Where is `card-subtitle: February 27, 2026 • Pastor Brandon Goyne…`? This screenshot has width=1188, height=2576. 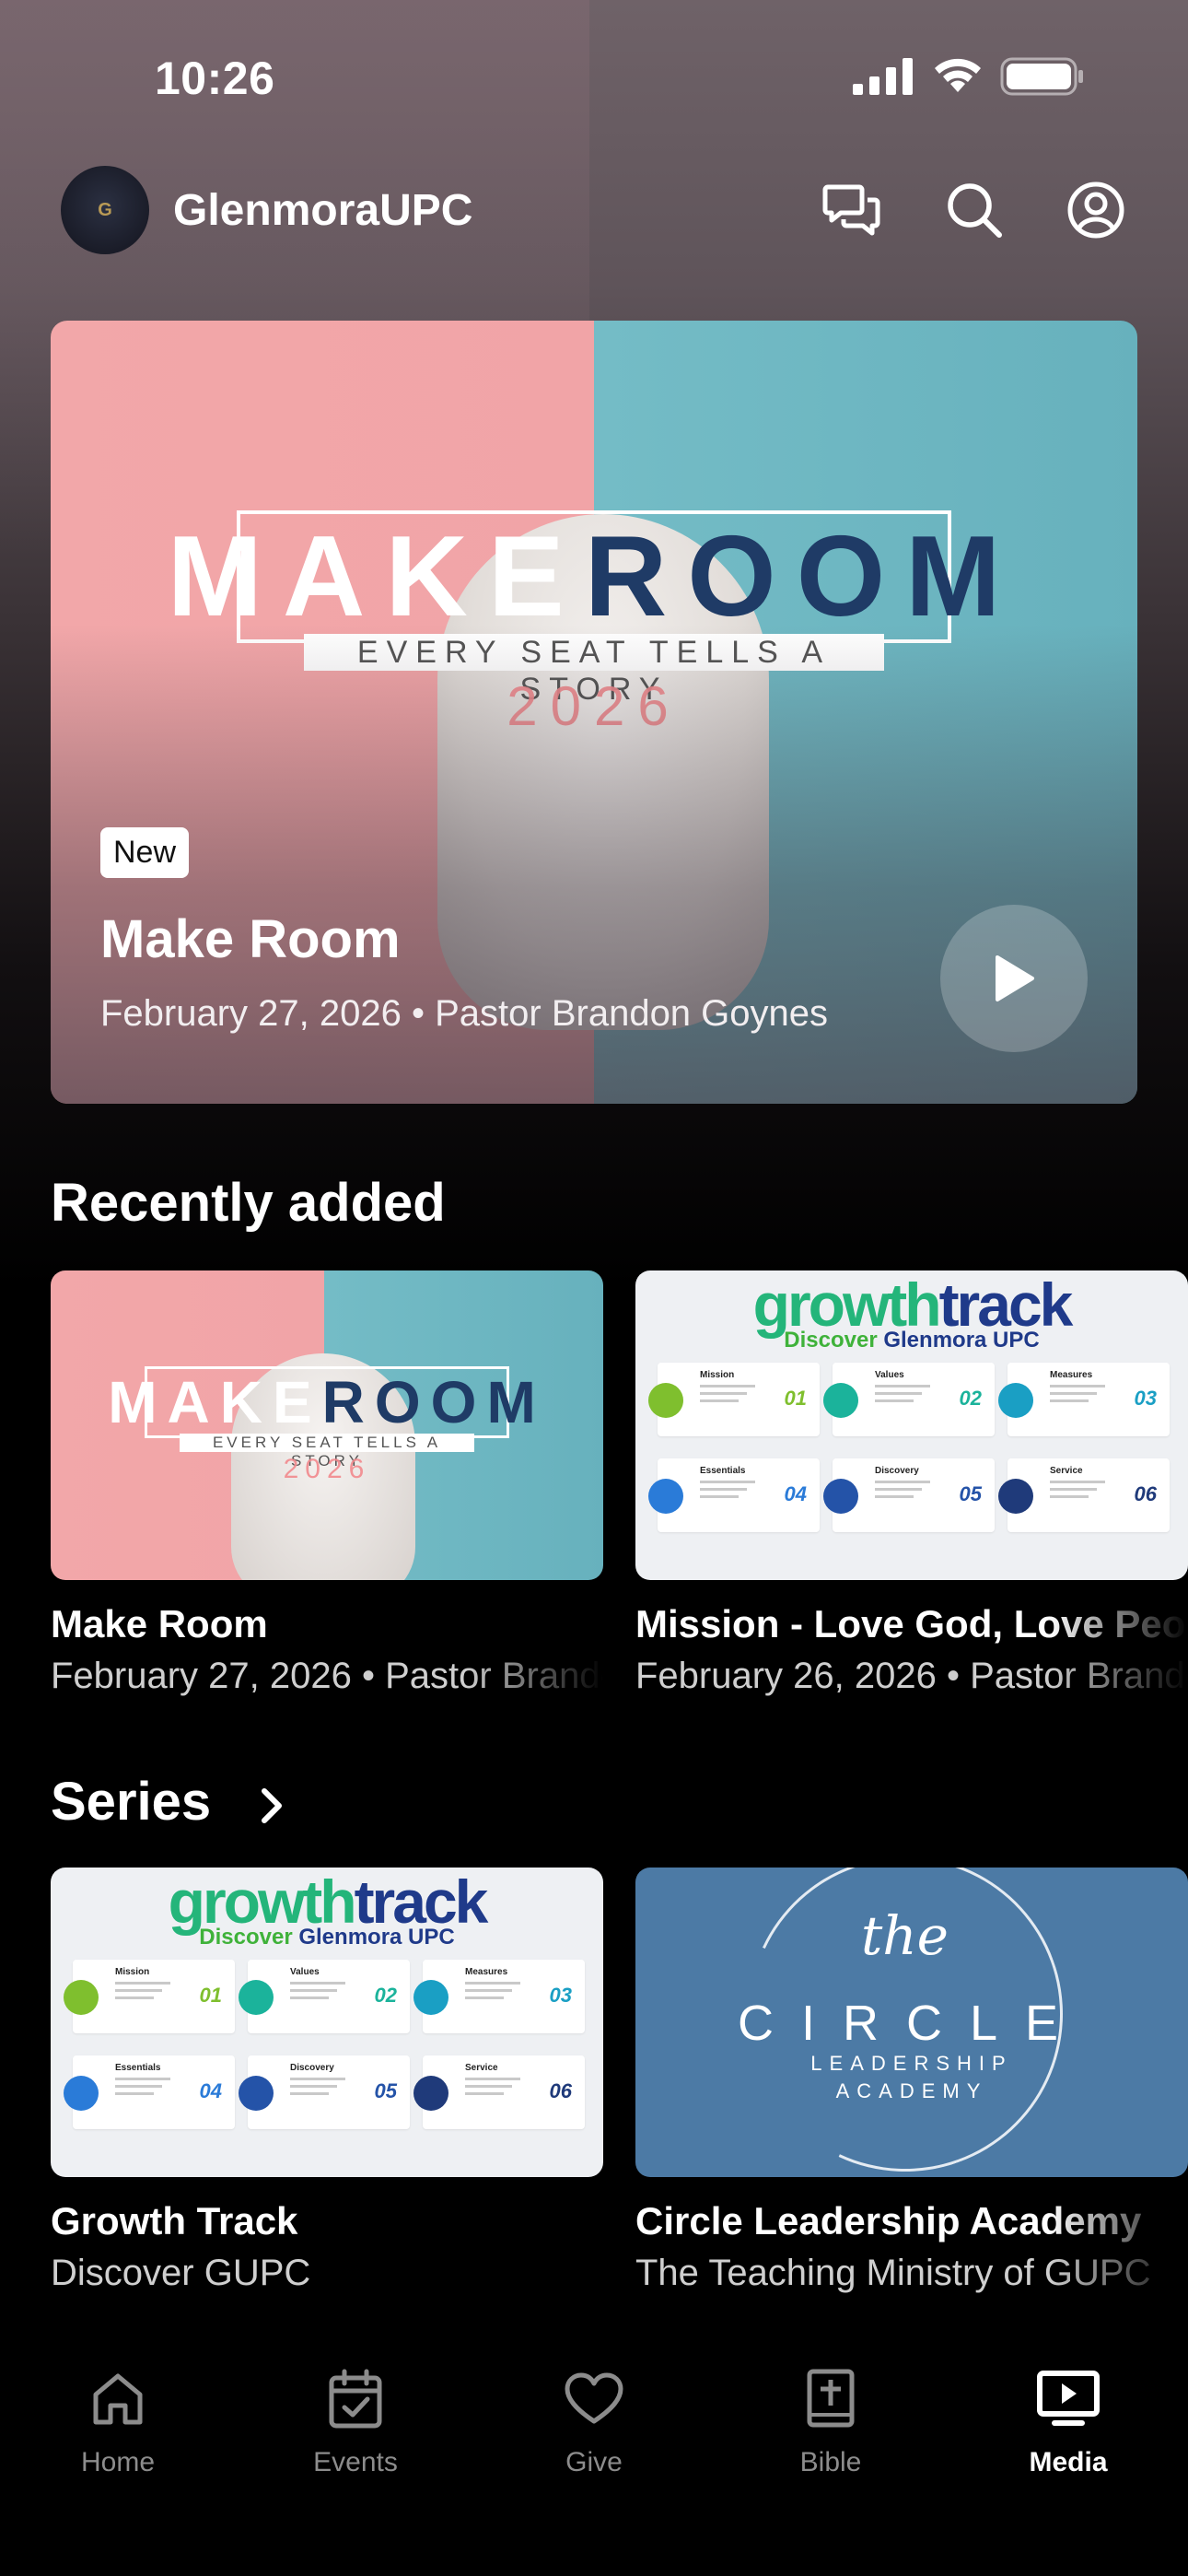 card-subtitle: February 27, 2026 • Pastor Brandon Goyne… is located at coordinates (327, 1676).